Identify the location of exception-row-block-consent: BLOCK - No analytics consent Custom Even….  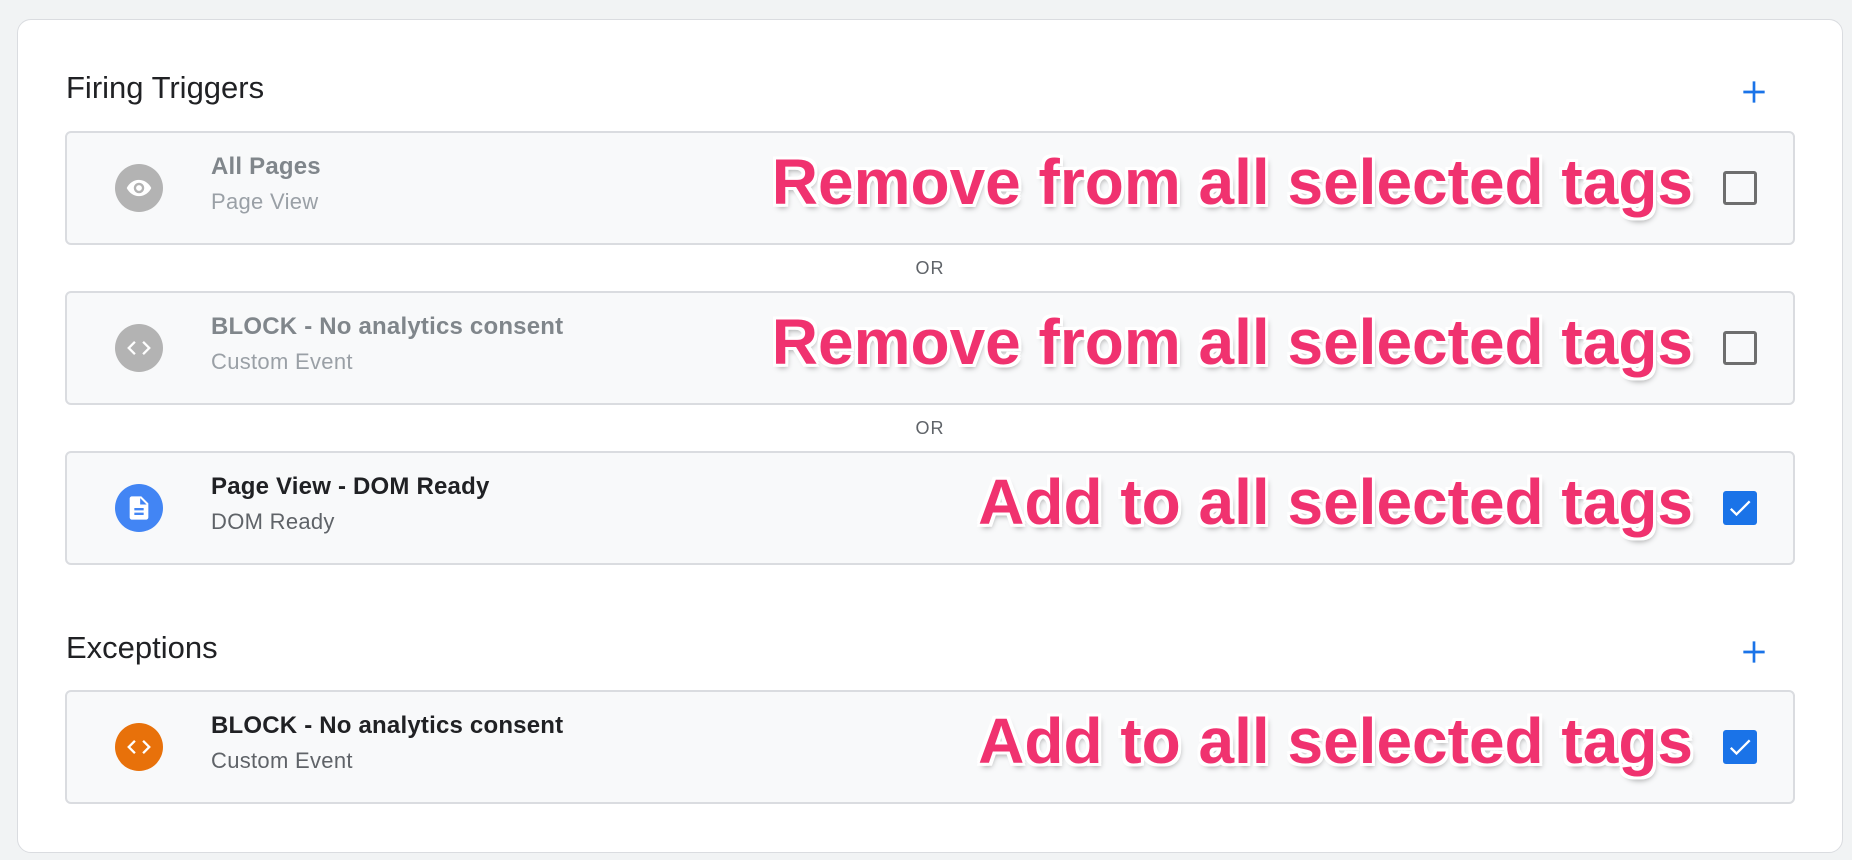
(930, 747).